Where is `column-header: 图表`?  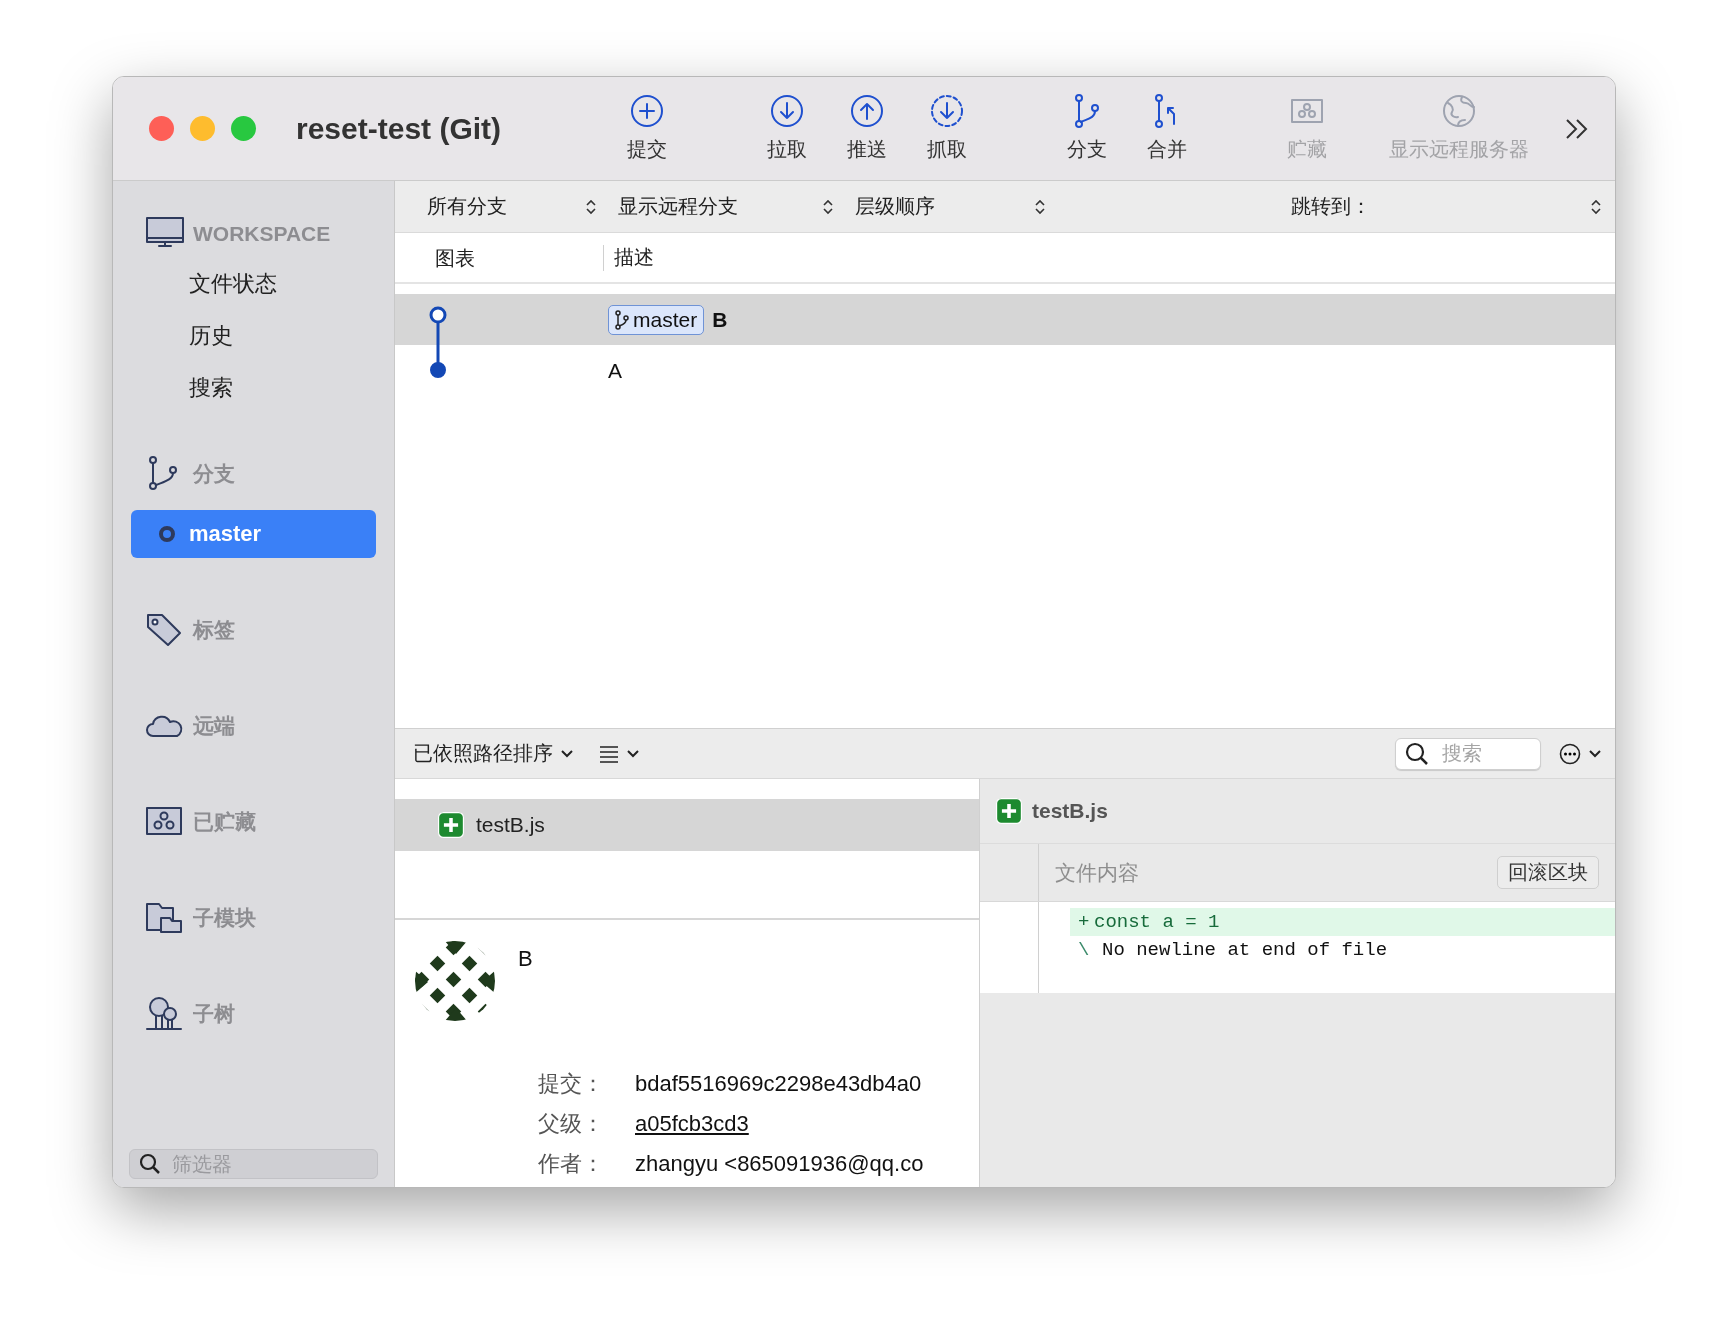
column-header: 图表 is located at coordinates (499, 257).